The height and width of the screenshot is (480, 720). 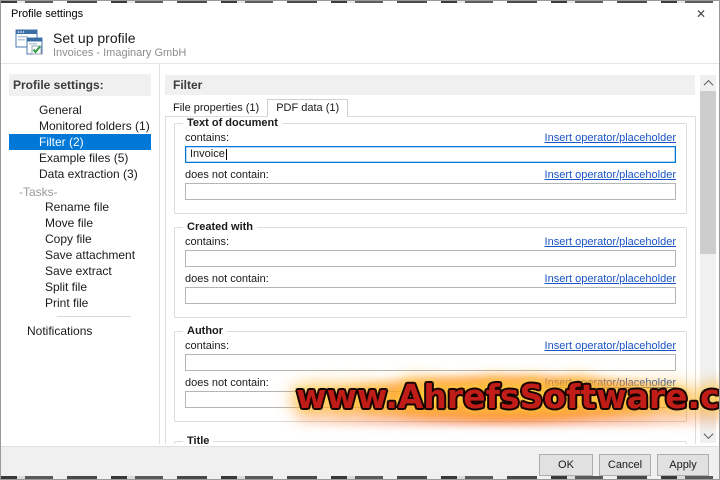 What do you see at coordinates (80, 85) in the screenshot?
I see `sidebar-header: Profile settings:` at bounding box center [80, 85].